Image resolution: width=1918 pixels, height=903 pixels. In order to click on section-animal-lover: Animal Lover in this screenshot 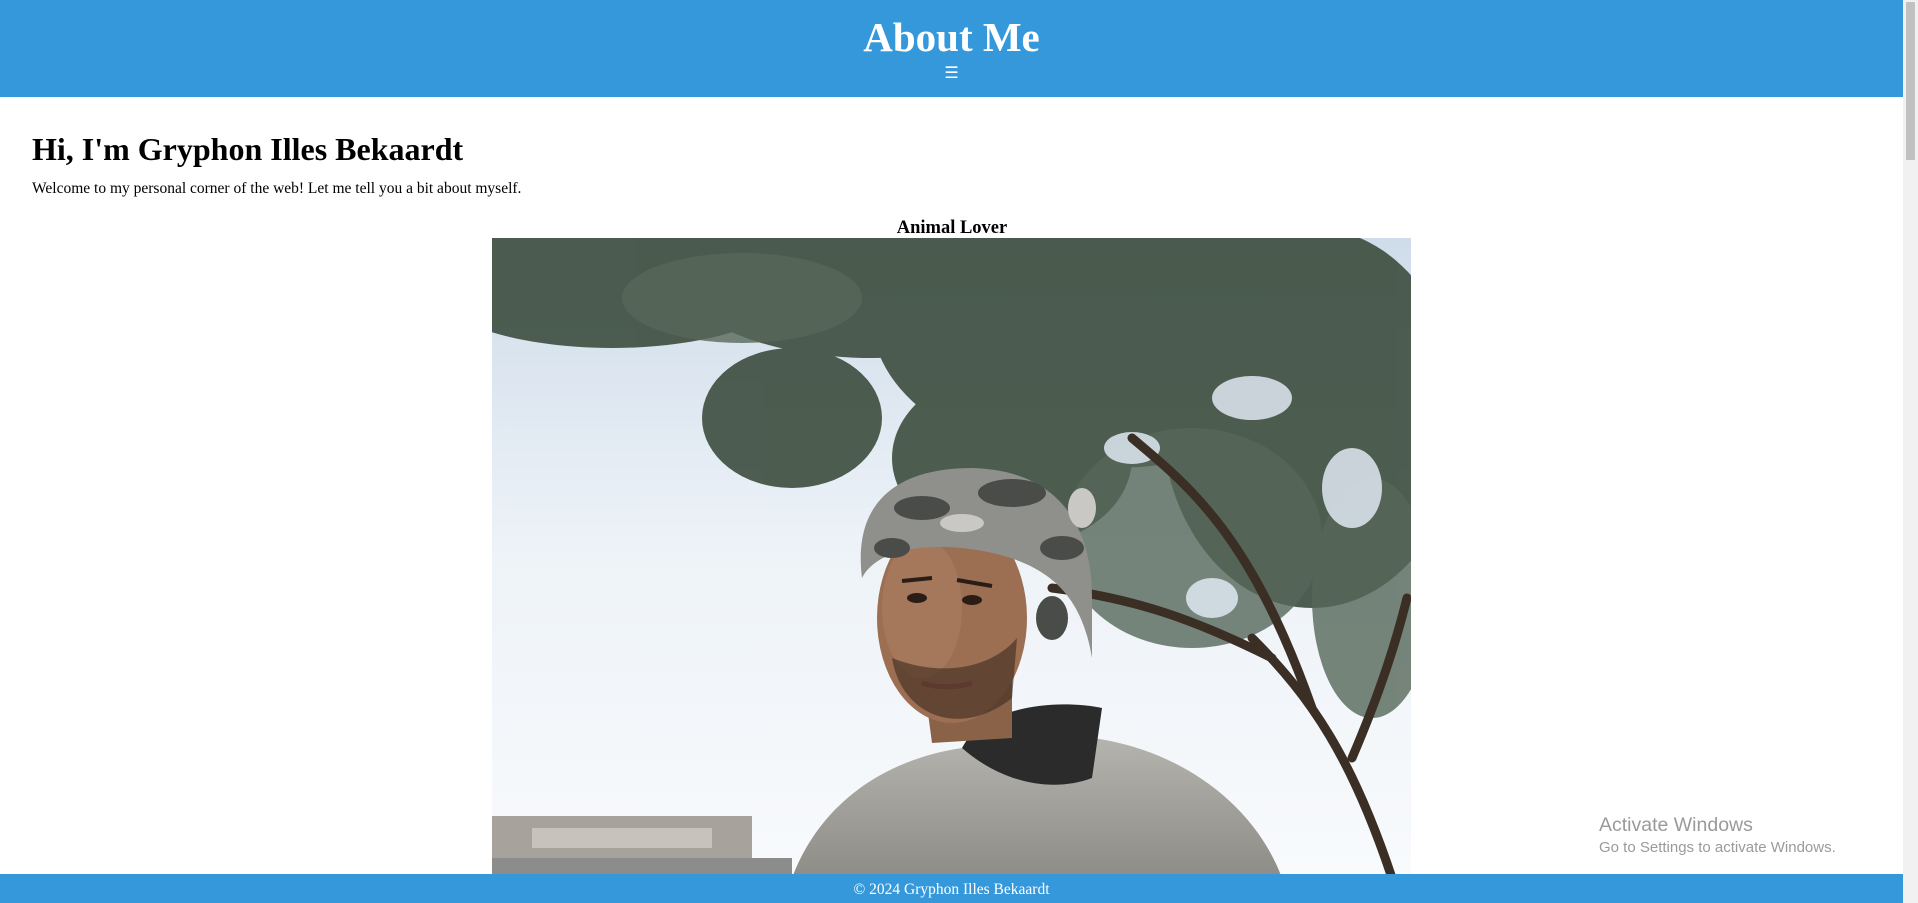, I will do `click(952, 228)`.